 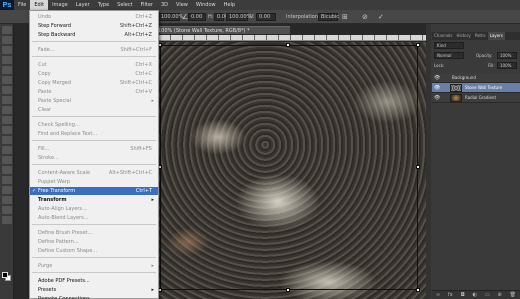 What do you see at coordinates (6, 90) in the screenshot?
I see `healing-brush-tool-icon` at bounding box center [6, 90].